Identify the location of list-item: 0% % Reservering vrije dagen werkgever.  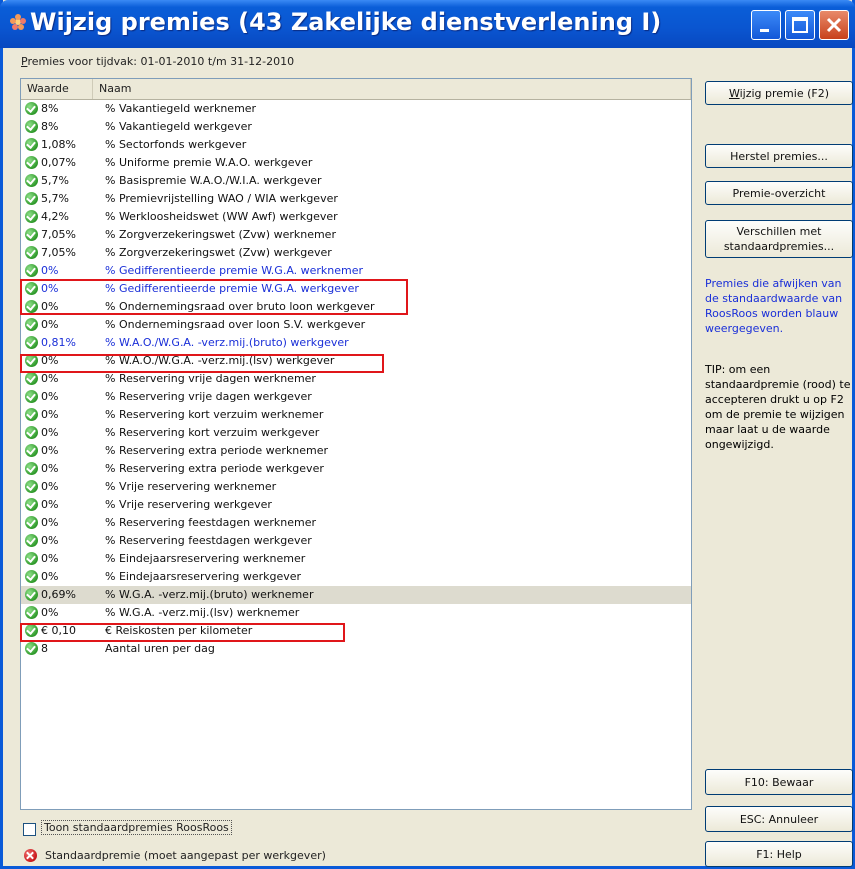
(356, 397).